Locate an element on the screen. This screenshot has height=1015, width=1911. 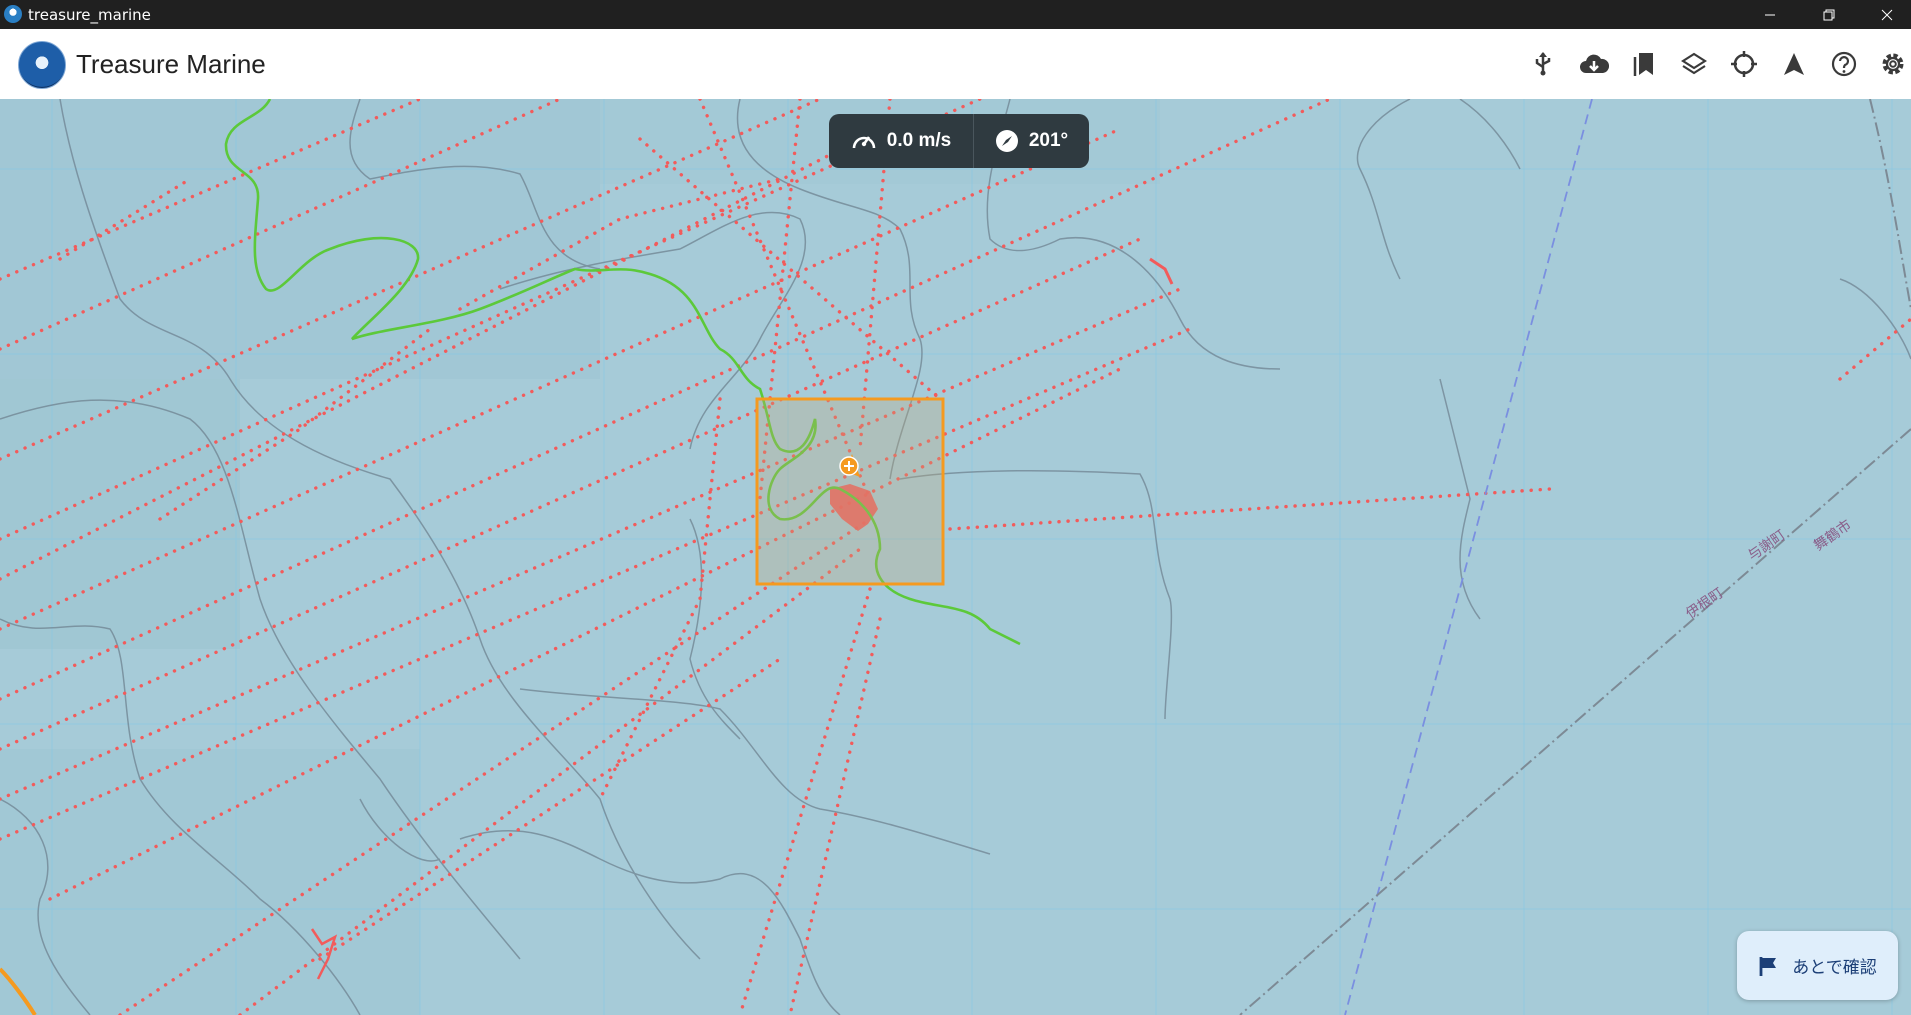
cloud-download-icon is located at coordinates (1594, 64).